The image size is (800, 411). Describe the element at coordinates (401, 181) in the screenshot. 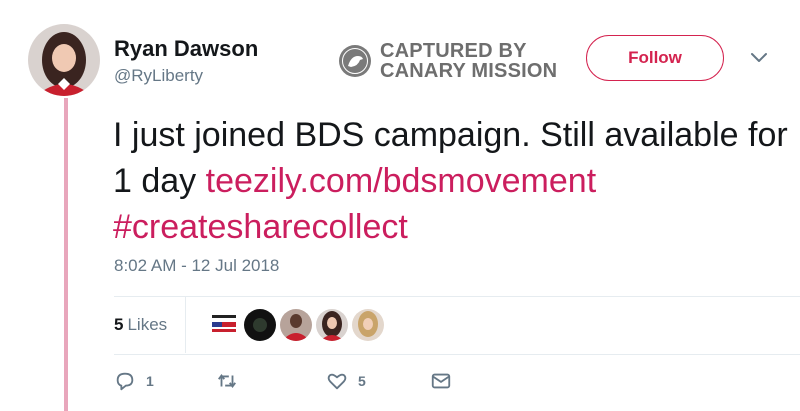

I see `tweet-link: teezily.com/bdsmovement` at that location.